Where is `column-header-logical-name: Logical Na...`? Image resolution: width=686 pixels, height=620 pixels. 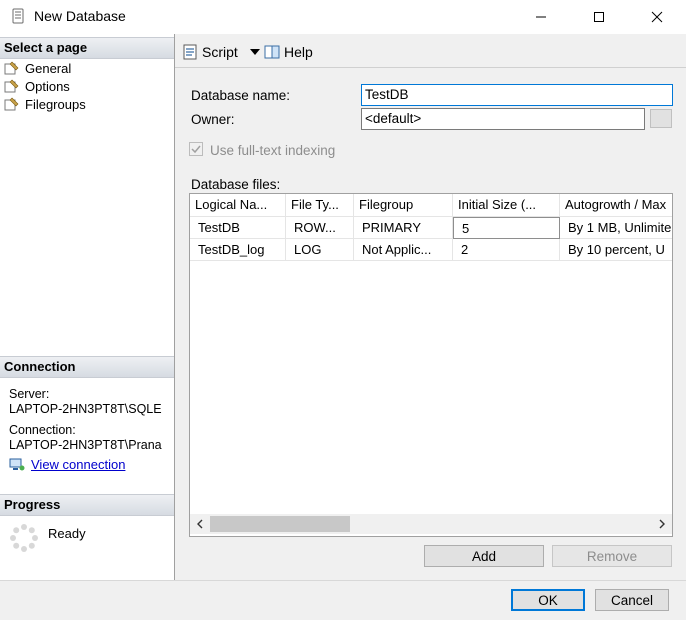 column-header-logical-name: Logical Na... is located at coordinates (238, 205).